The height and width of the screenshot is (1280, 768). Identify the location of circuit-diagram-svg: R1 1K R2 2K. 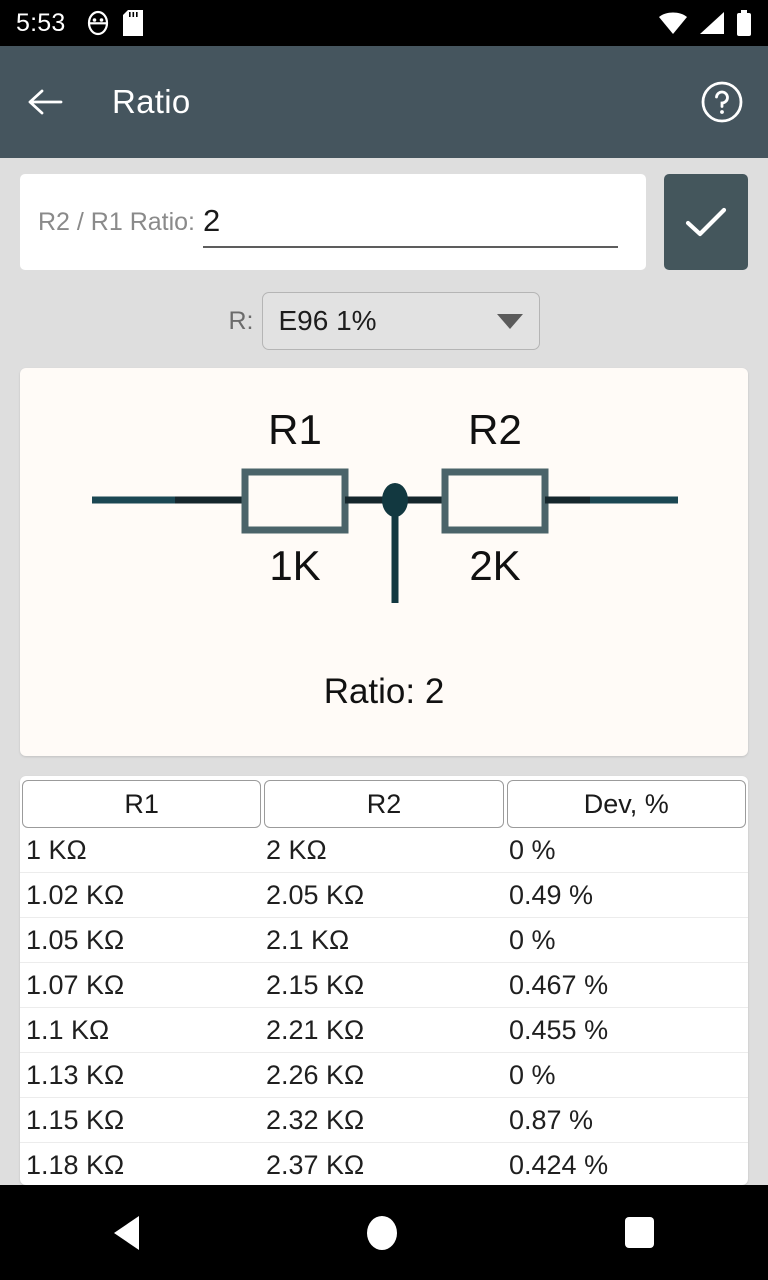
(385, 504).